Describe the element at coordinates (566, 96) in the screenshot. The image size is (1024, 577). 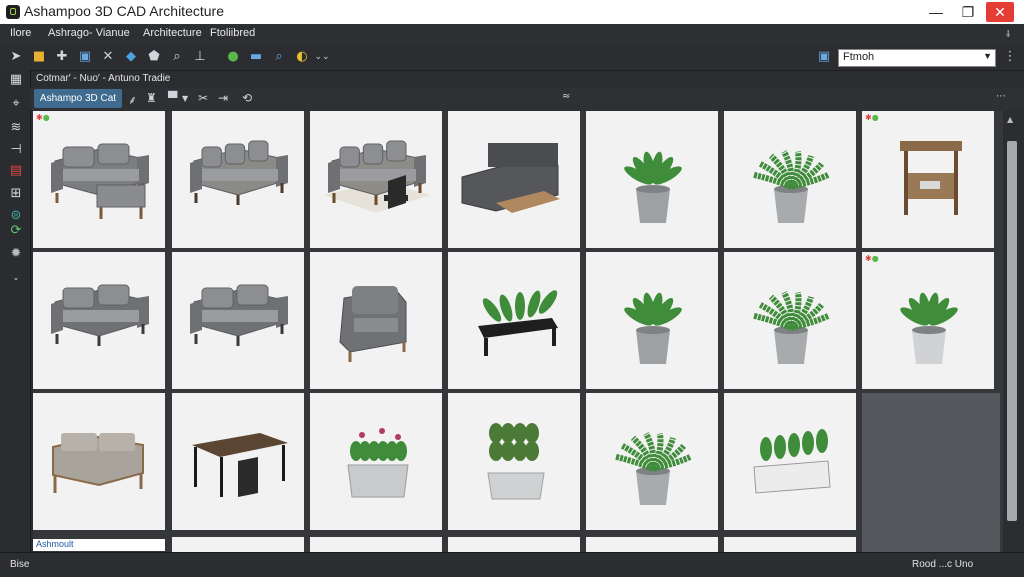
I see `resize-handle-icon: ≈` at that location.